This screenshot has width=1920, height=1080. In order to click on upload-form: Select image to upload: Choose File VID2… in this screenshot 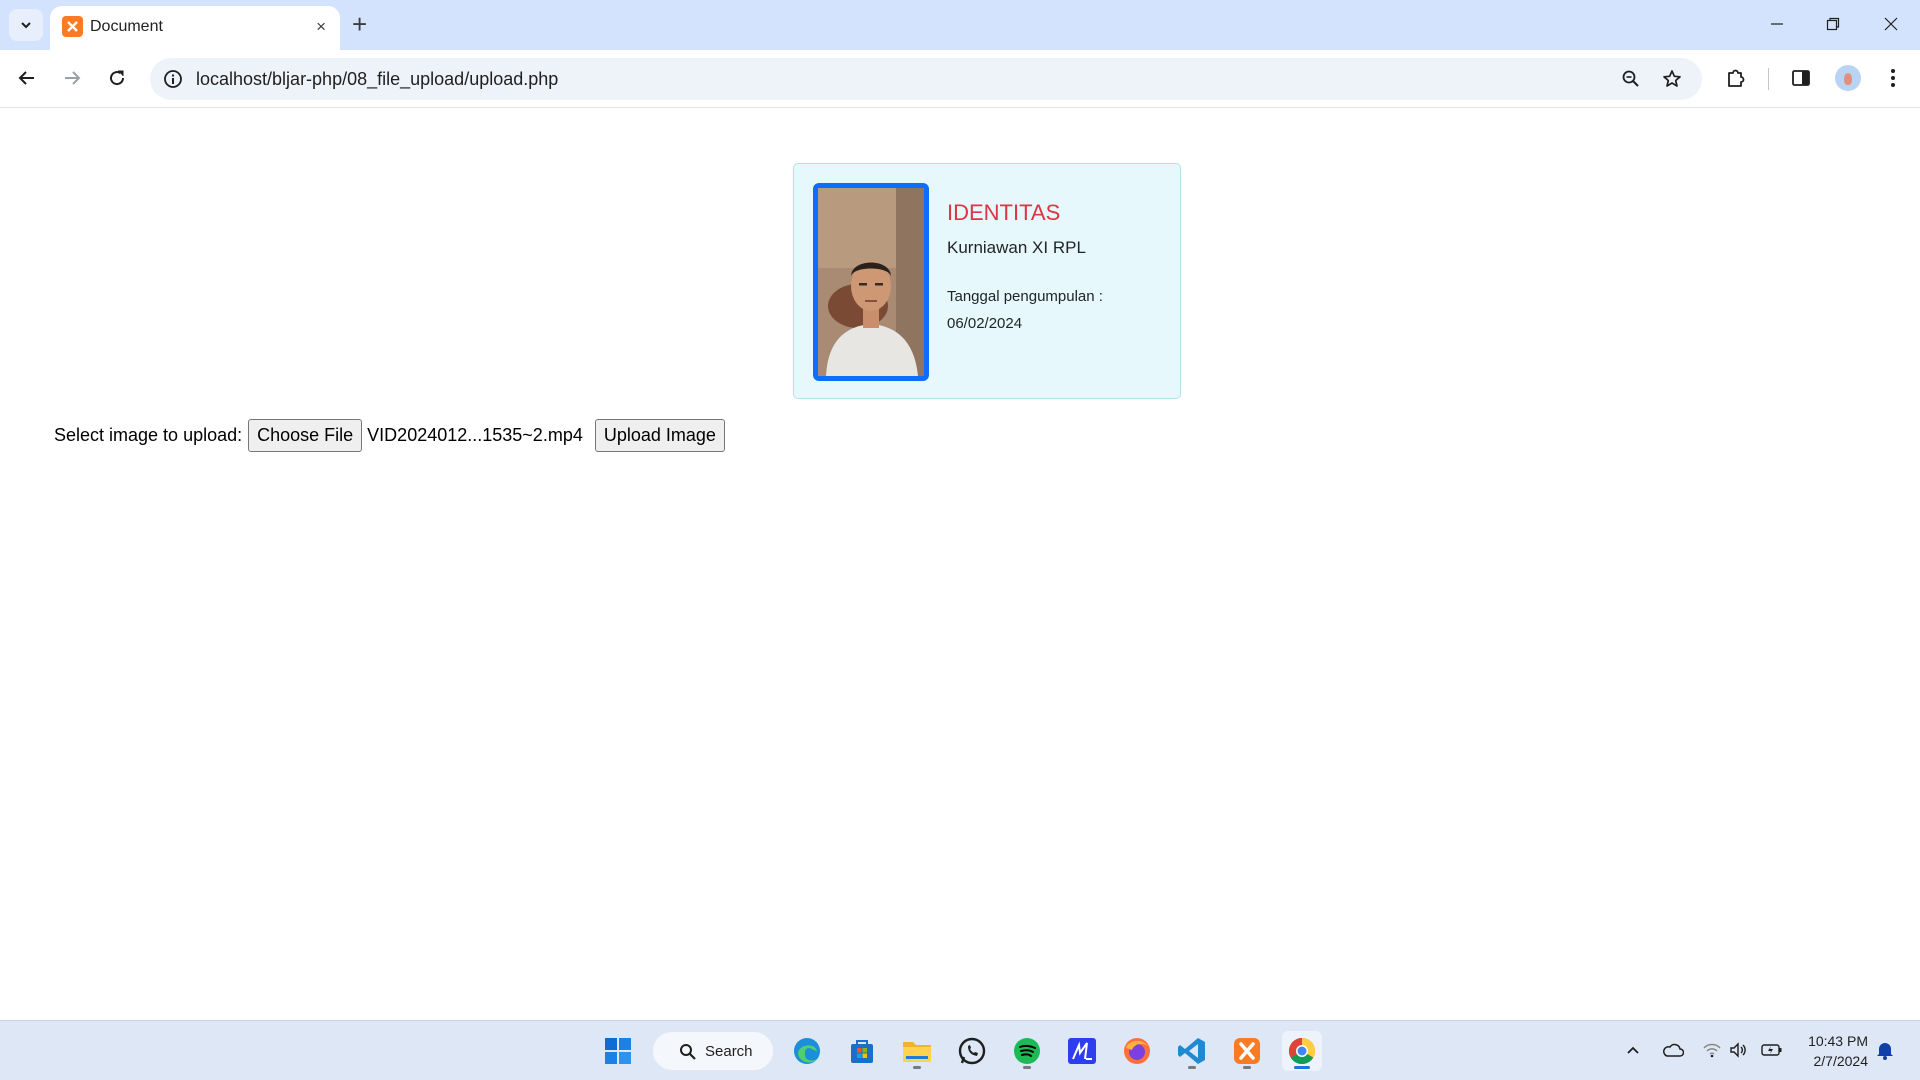, I will do `click(389, 435)`.